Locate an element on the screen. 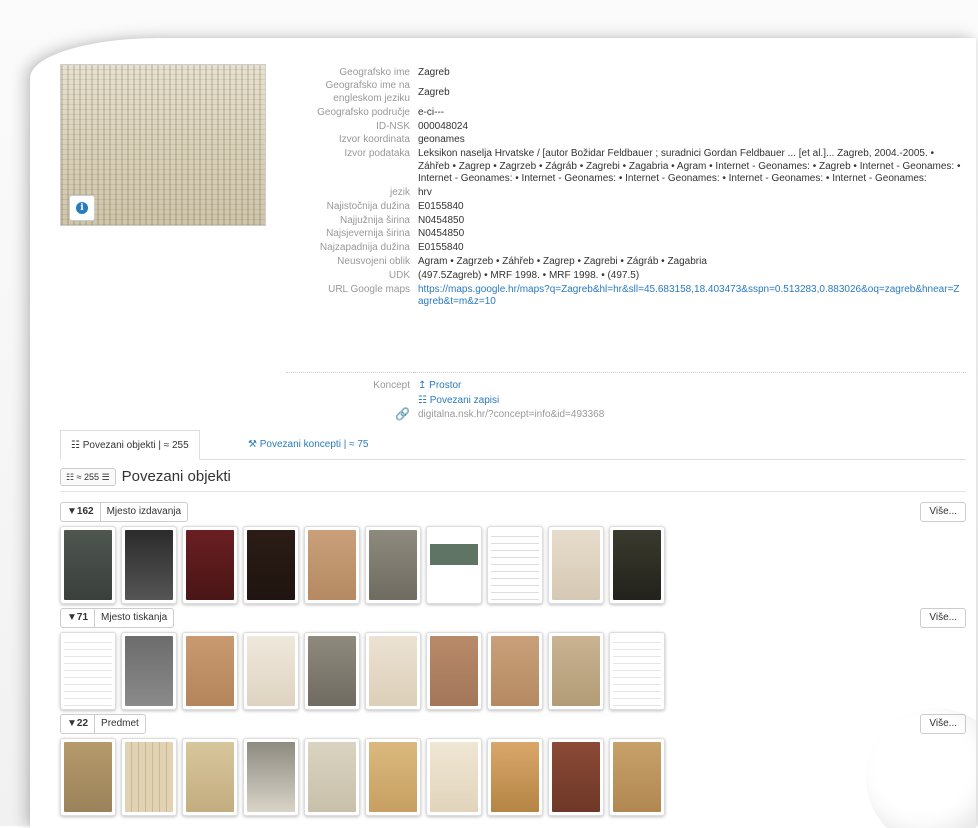 The width and height of the screenshot is (978, 828). meta-row: Najsjevernija širina N0454850 is located at coordinates (395, 234).